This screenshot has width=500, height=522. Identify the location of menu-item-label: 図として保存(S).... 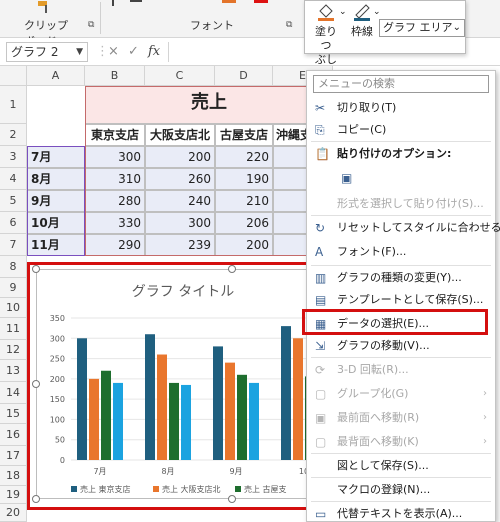
(383, 465).